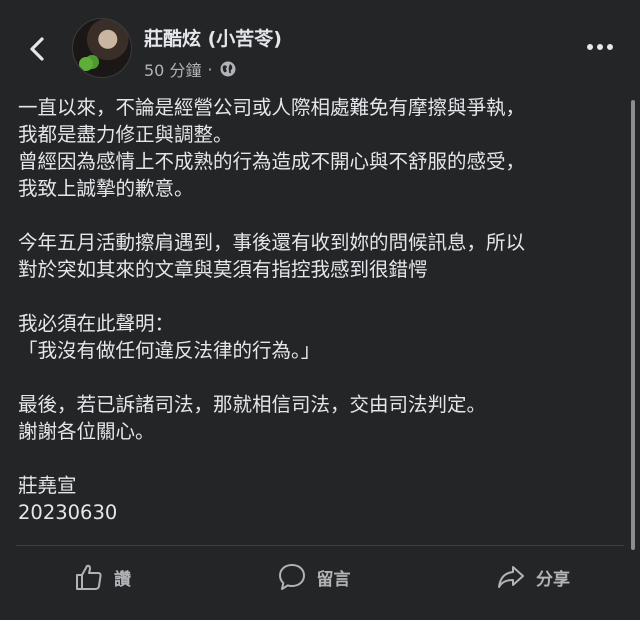  I want to click on post-meta: 50 分鐘 ·, so click(190, 69).